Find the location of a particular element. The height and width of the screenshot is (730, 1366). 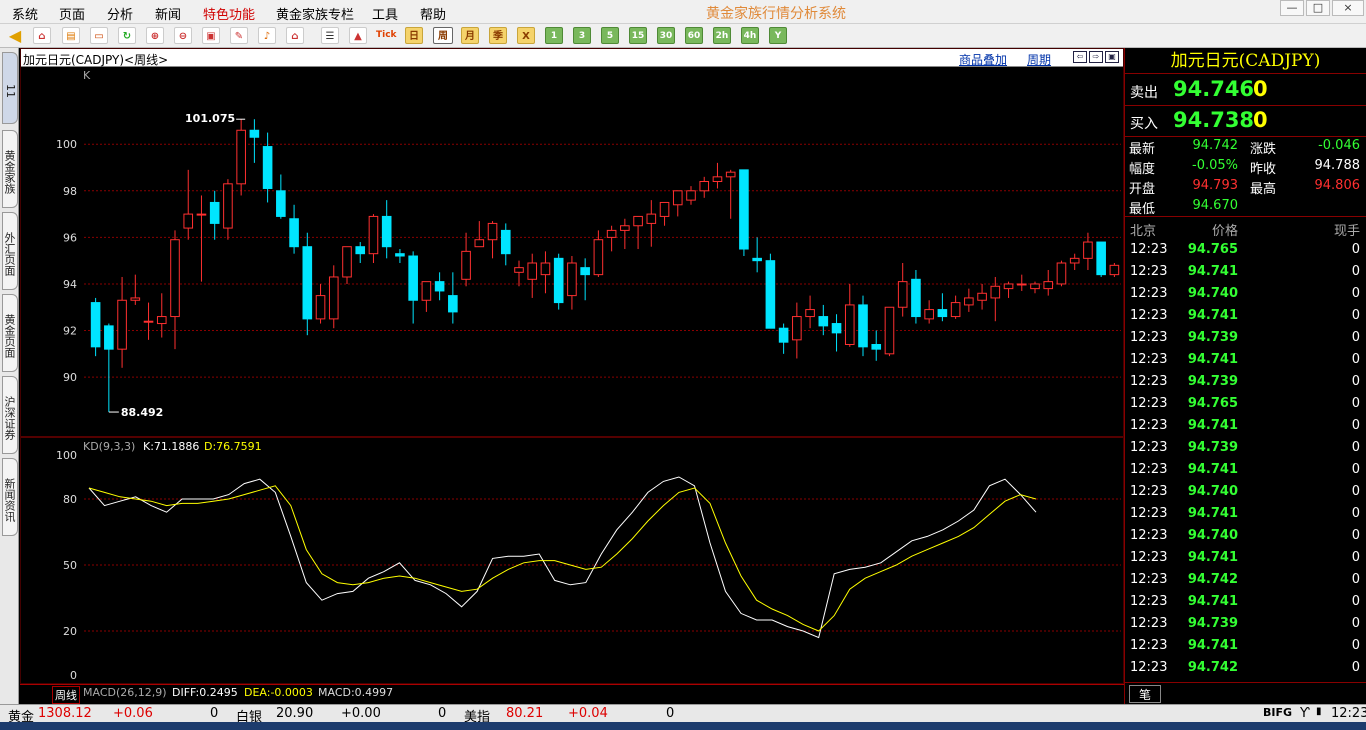

menu-page: 页面 is located at coordinates (72, 13).